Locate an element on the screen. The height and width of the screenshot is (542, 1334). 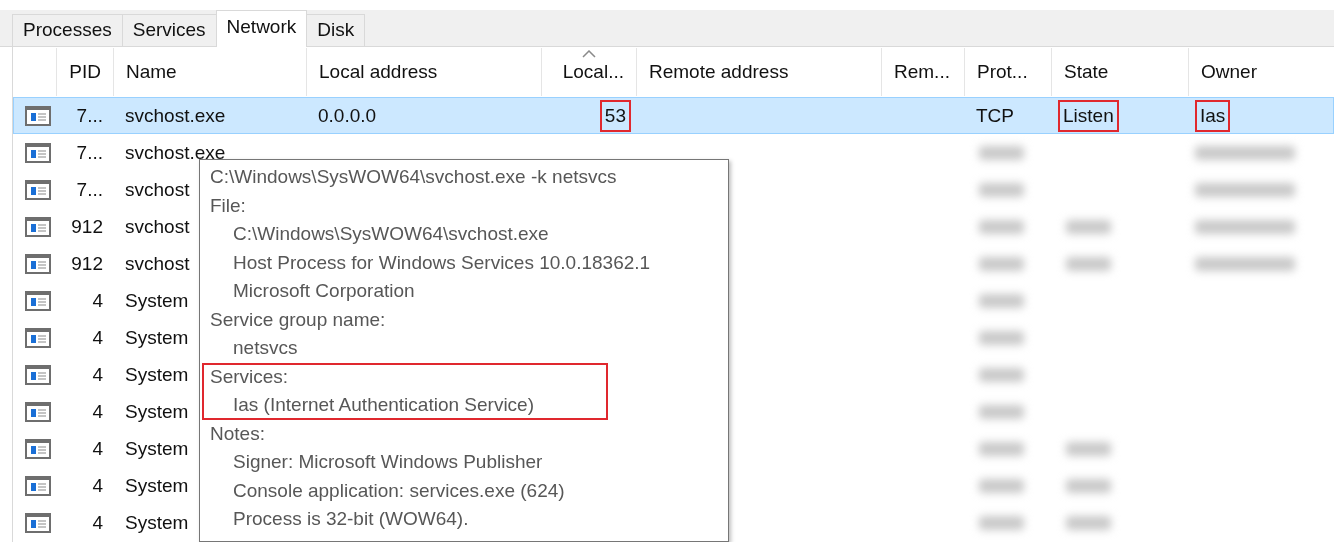
tooltip-text: C:\Windows\SysWOW64\svchost.exe -k netsvcs is located at coordinates (414, 177).